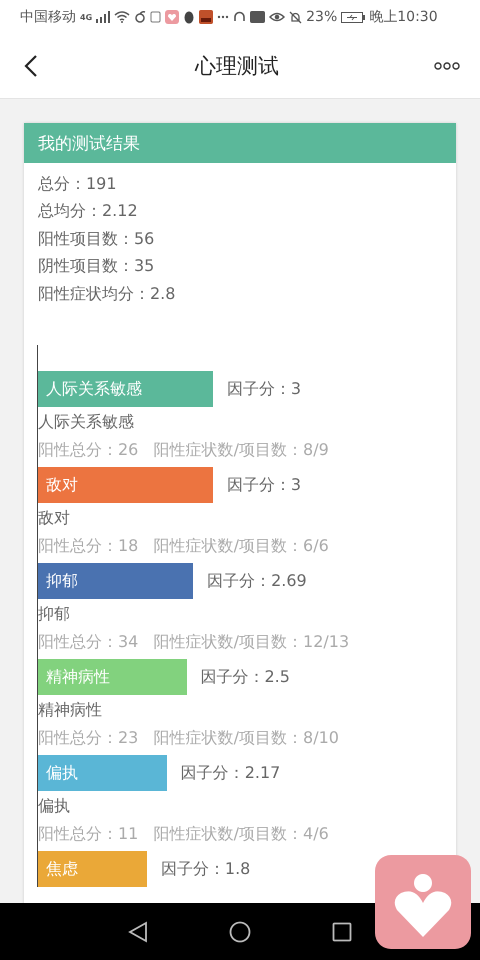  Describe the element at coordinates (54, 806) in the screenshot. I see `factor-name: 偏执` at that location.